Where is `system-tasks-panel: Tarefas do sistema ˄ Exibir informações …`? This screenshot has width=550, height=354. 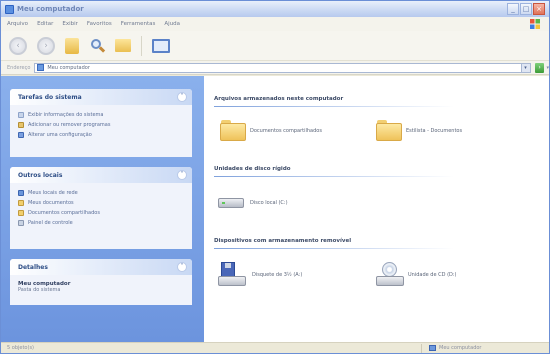 system-tasks-panel: Tarefas do sistema ˄ Exibir informações … is located at coordinates (101, 123).